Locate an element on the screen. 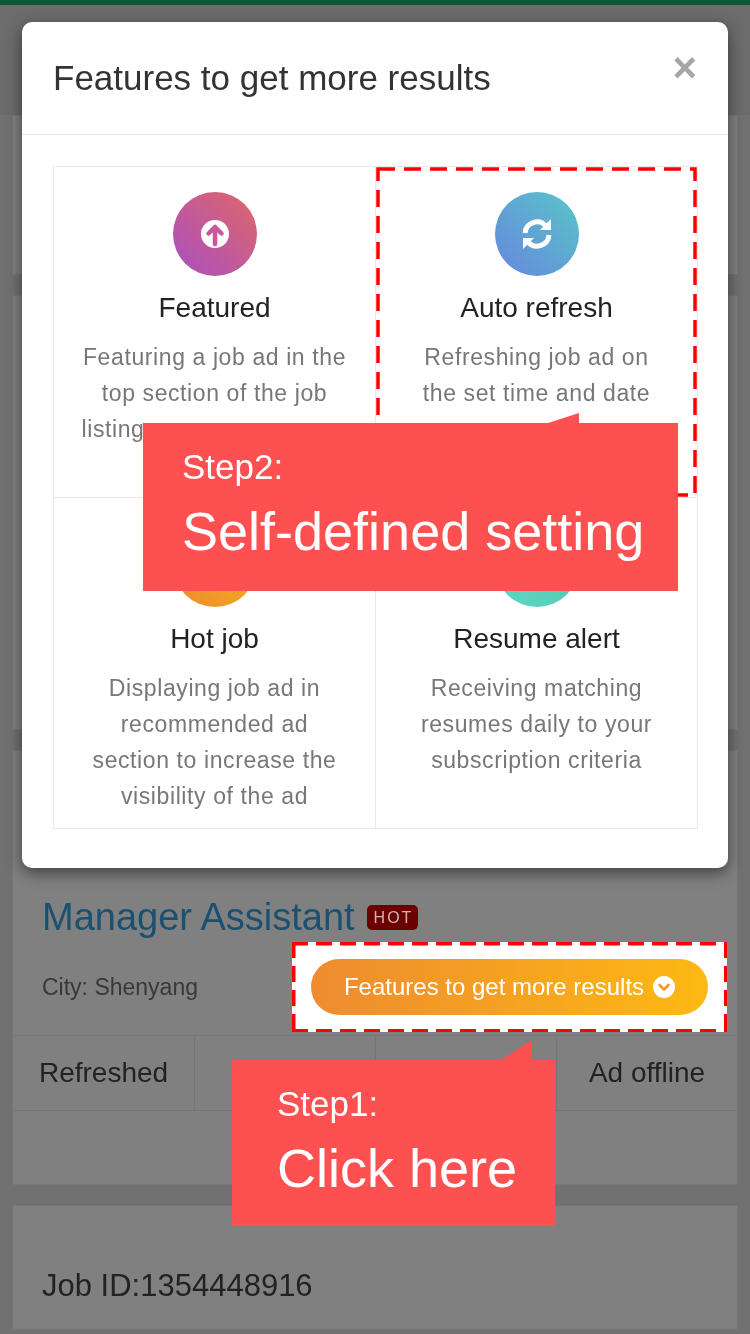 This screenshot has width=750, height=1334. close-button: × is located at coordinates (684, 68).